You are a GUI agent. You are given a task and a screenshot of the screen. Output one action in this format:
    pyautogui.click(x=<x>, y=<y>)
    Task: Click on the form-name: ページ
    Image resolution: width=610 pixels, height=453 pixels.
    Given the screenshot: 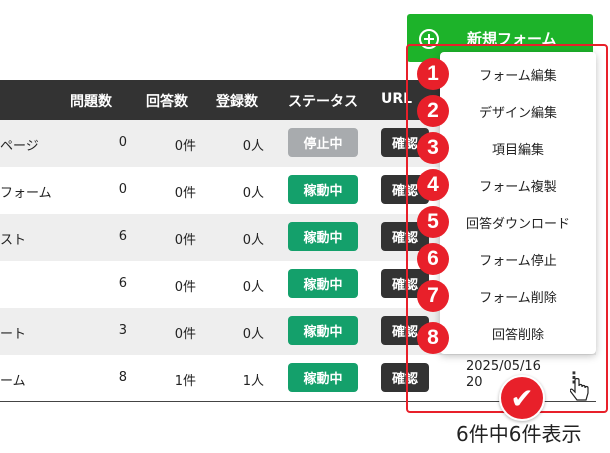 What is the action you would take?
    pyautogui.click(x=19, y=144)
    